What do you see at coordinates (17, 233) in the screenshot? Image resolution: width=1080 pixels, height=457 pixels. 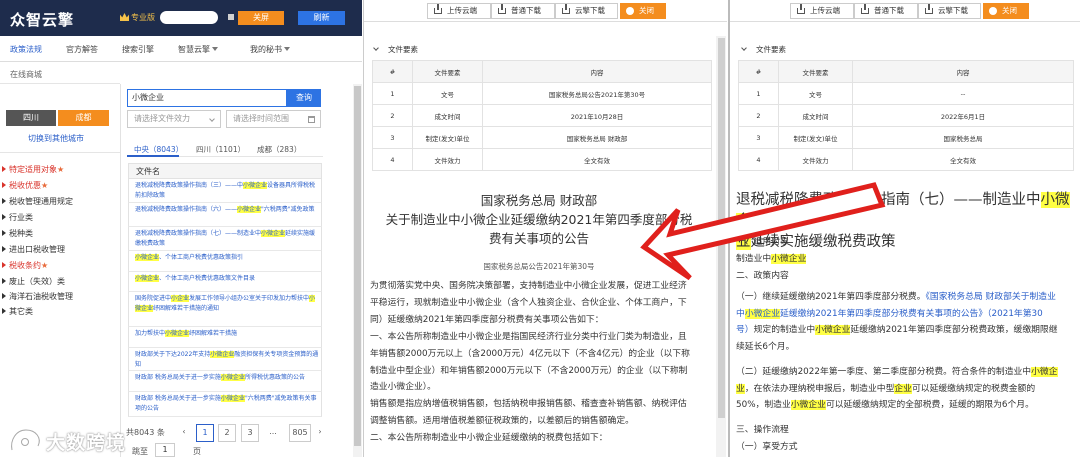 I see `category-item: 税种类` at bounding box center [17, 233].